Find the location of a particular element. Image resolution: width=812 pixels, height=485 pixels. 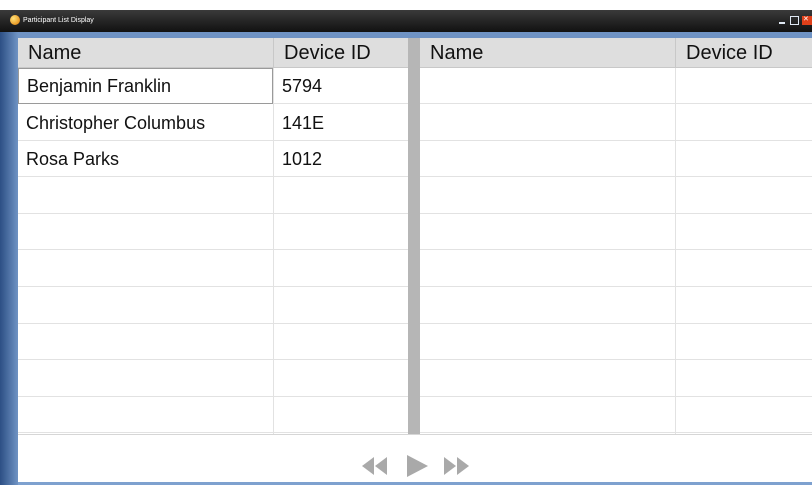

right-header-name: Name is located at coordinates (547, 53).